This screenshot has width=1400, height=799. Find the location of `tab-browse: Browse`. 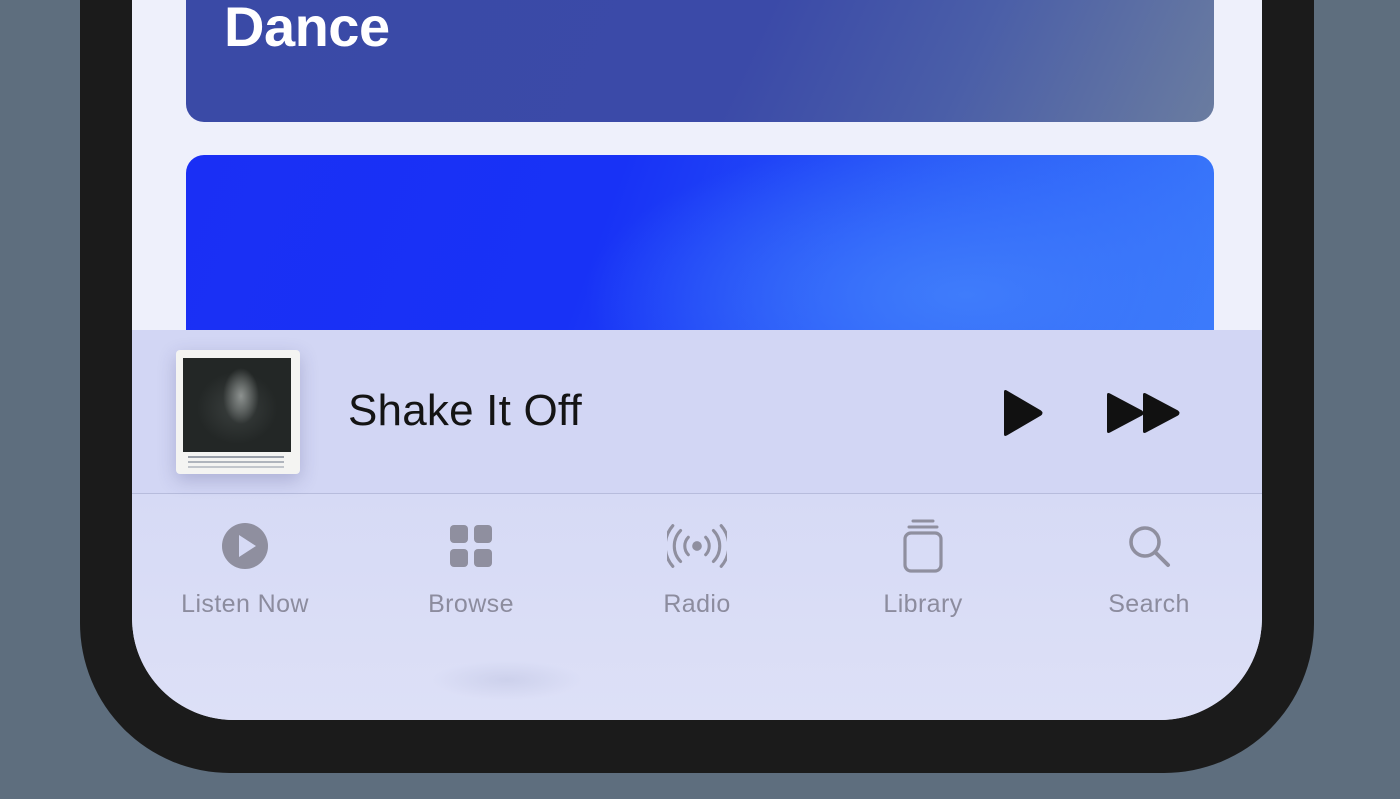

tab-browse: Browse is located at coordinates (471, 559).